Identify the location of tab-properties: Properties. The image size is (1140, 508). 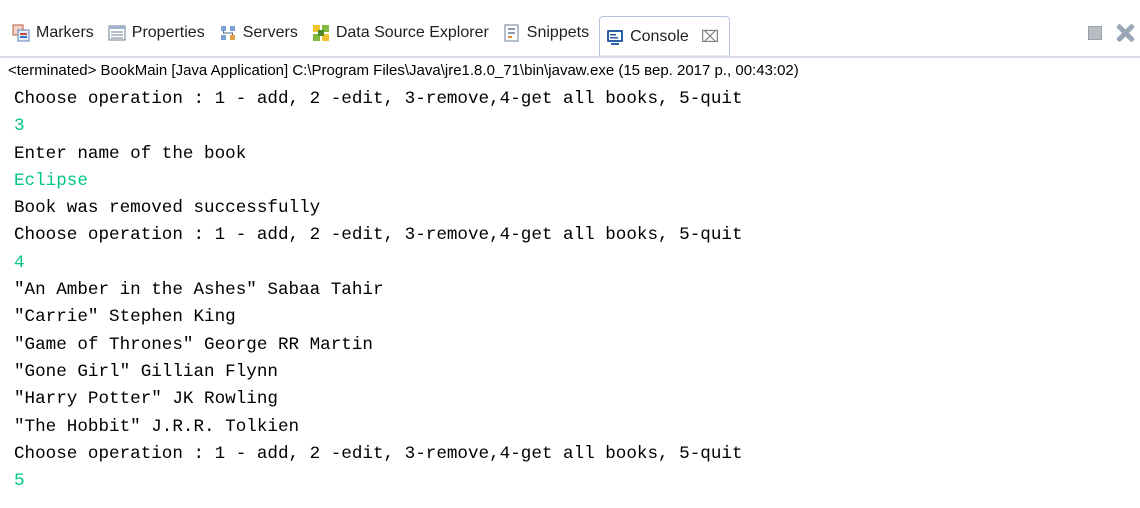
(157, 33).